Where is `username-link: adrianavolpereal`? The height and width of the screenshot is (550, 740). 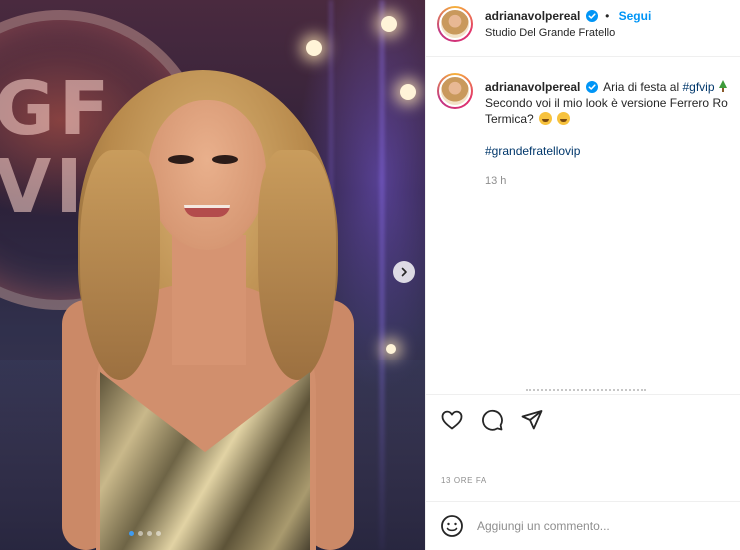
username-link: adrianavolpereal is located at coordinates (532, 16).